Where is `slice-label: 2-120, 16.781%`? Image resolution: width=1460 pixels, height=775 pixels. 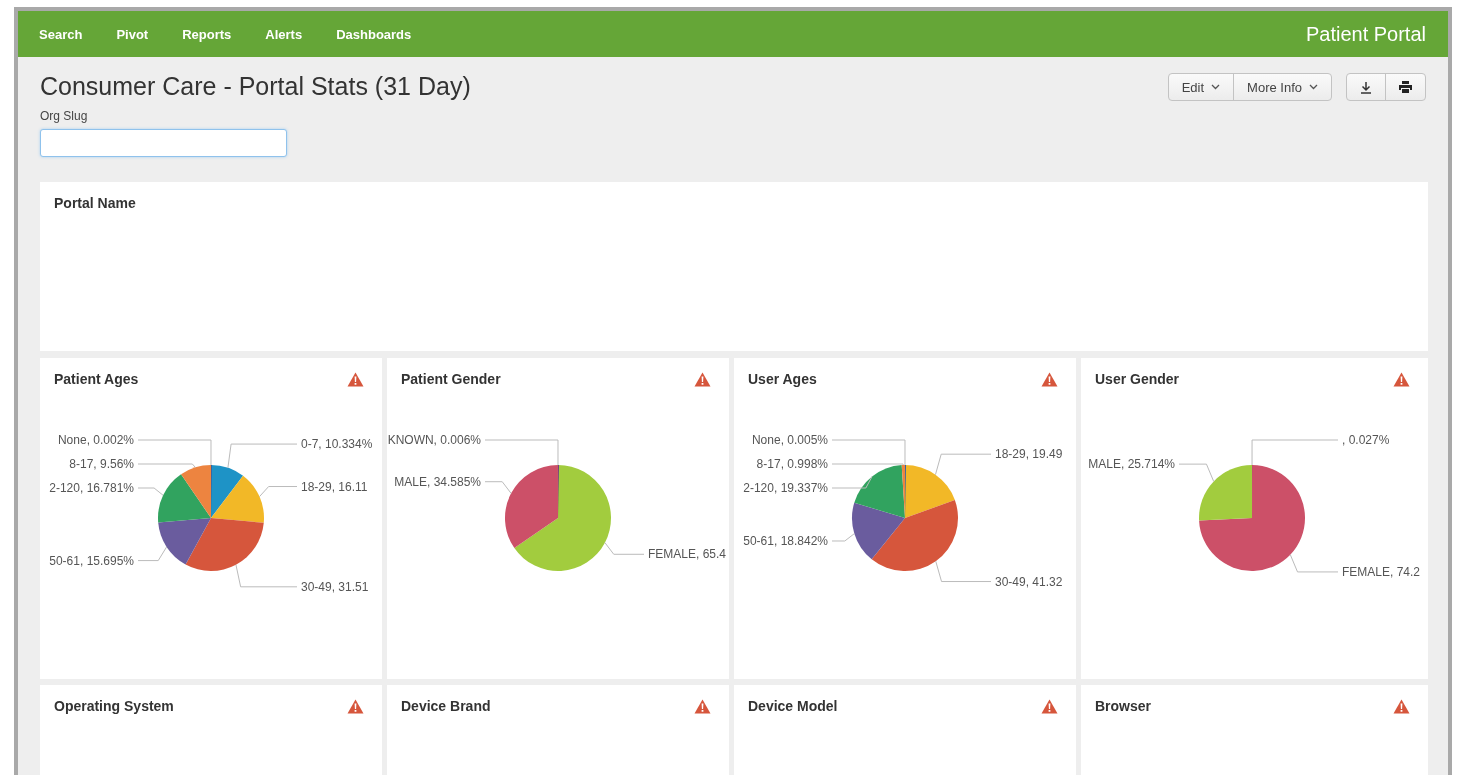
slice-label: 2-120, 16.781% is located at coordinates (91, 488).